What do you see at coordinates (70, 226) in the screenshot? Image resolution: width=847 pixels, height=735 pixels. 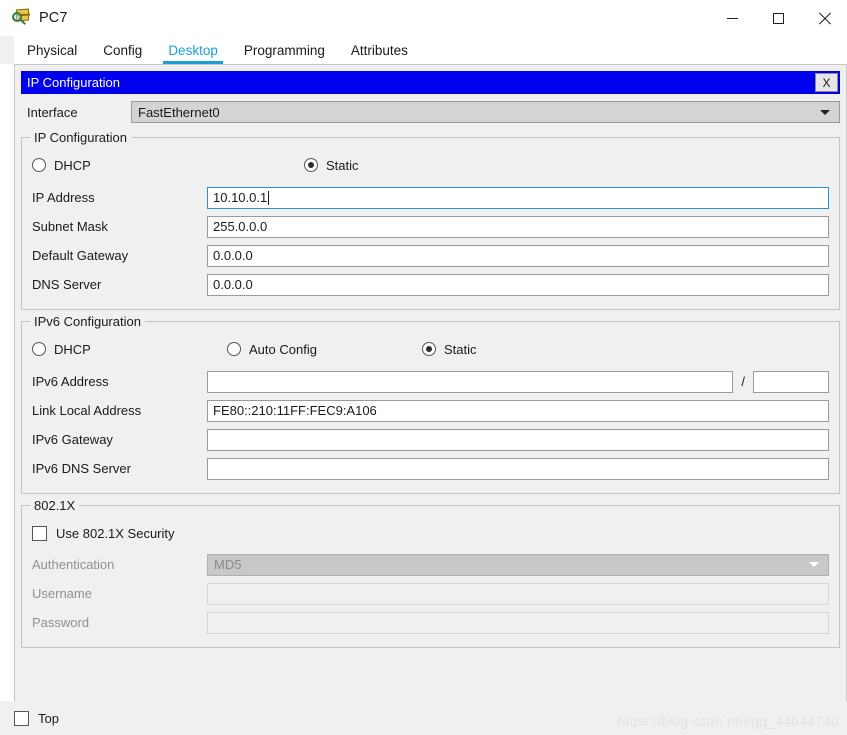 I see `subnet-mask-label: Subnet Mask` at bounding box center [70, 226].